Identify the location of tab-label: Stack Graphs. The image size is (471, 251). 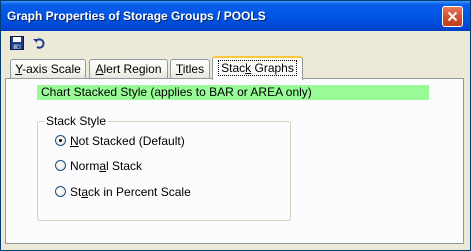
(257, 68).